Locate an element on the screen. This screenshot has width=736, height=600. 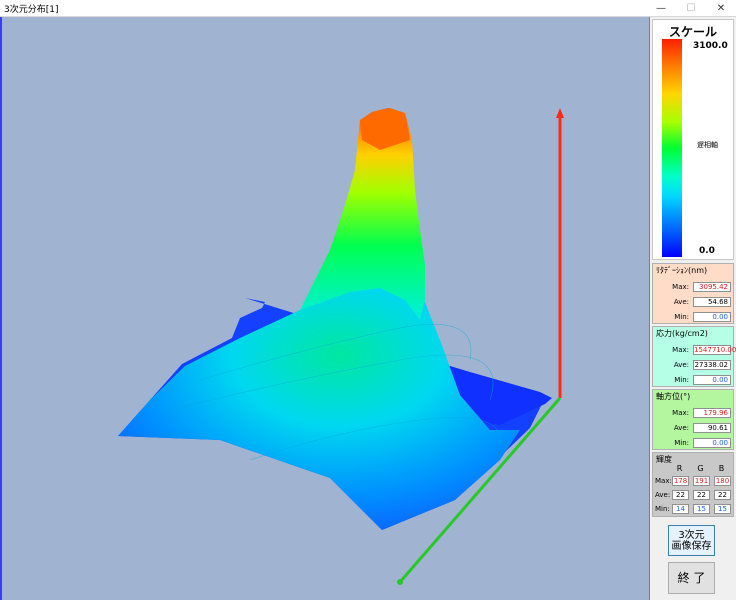
retardation-ave-field: 54.68 is located at coordinates (712, 302).